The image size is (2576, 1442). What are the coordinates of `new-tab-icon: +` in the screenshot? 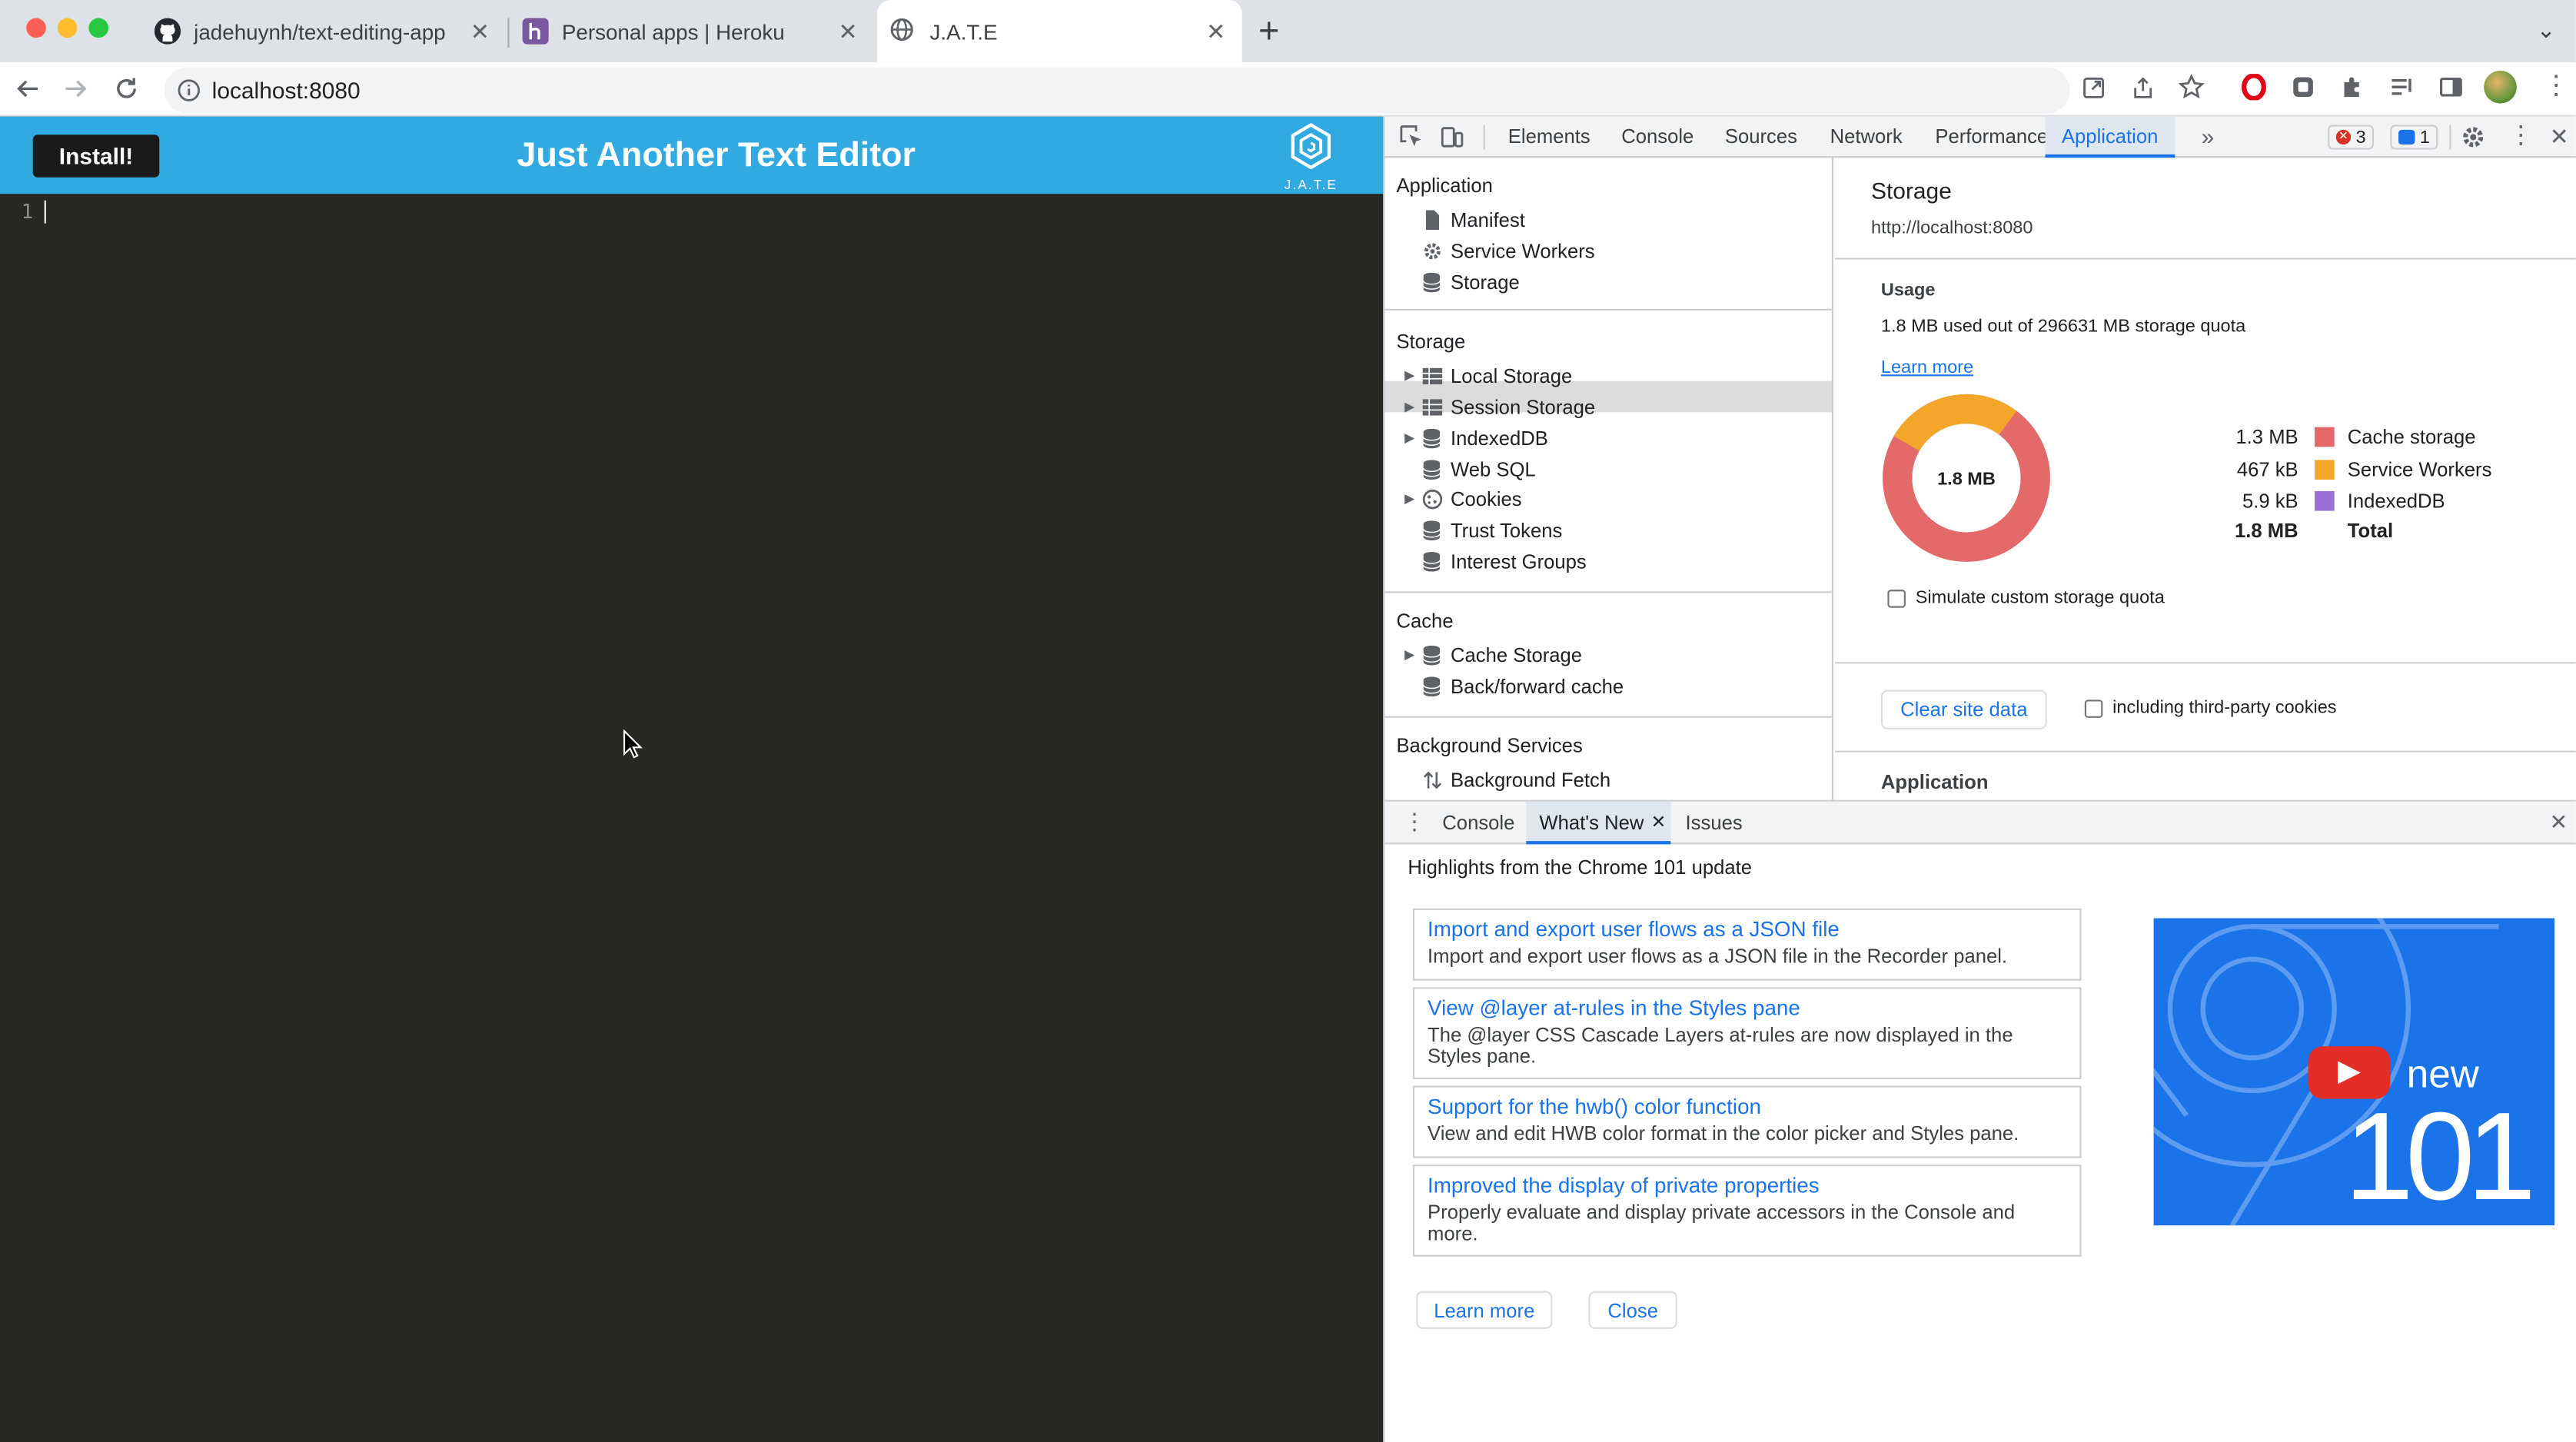 It's located at (1268, 31).